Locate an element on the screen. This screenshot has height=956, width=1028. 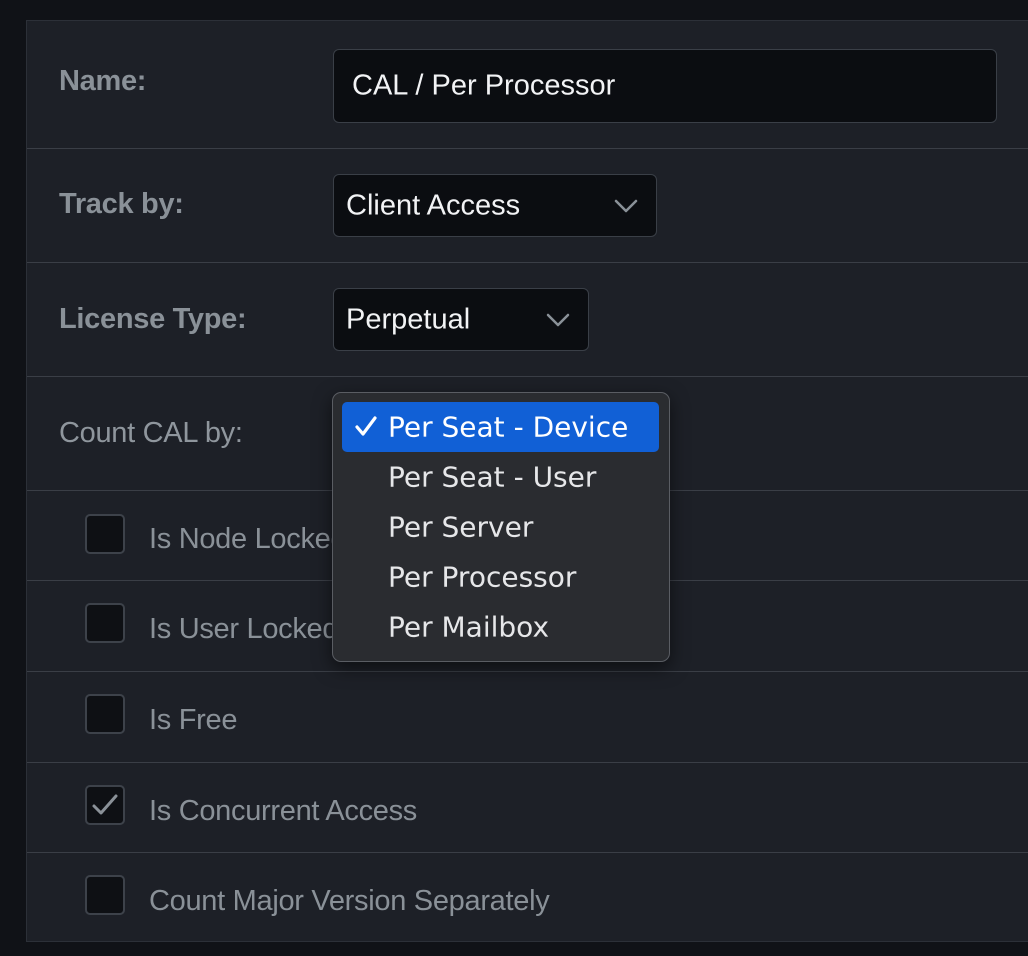
user-locked-checkbox is located at coordinates (105, 623).